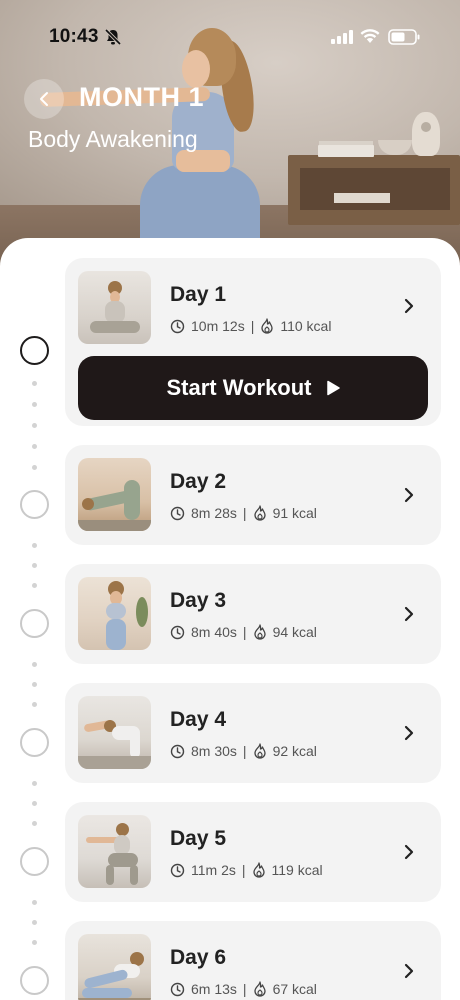 The width and height of the screenshot is (460, 1000). Describe the element at coordinates (294, 989) in the screenshot. I see `day-calories: 67 kcal` at that location.